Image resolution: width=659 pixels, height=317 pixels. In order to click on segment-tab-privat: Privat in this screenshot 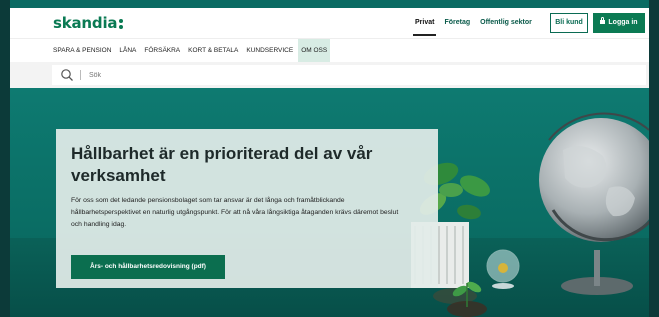, I will do `click(424, 23)`.